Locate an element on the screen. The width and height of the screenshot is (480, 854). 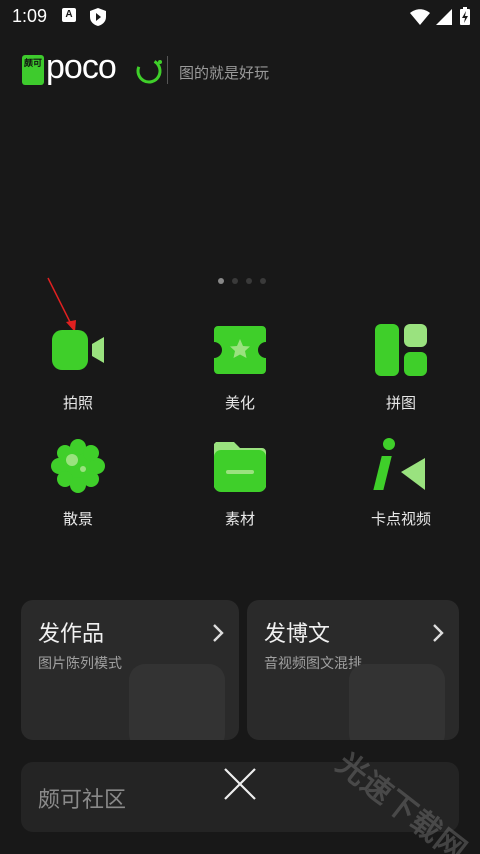
feature-beautify: 美化 is located at coordinates (240, 367).